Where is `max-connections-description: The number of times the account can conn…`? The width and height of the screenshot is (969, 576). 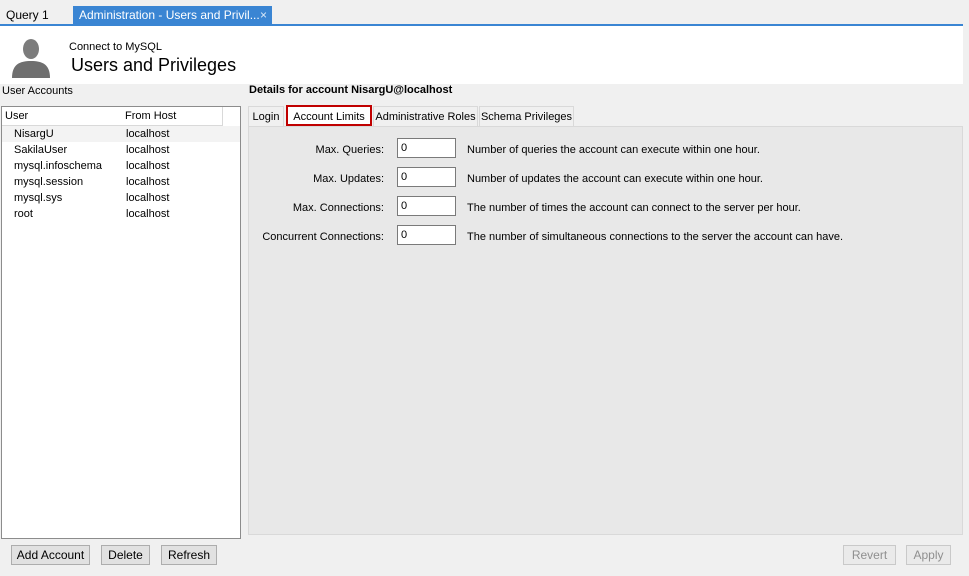 max-connections-description: The number of times the account can conn… is located at coordinates (634, 208).